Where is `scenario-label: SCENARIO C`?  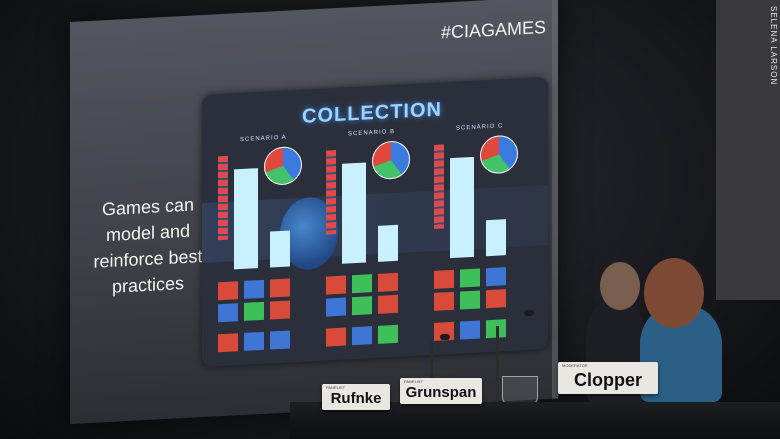 scenario-label: SCENARIO C is located at coordinates (480, 127).